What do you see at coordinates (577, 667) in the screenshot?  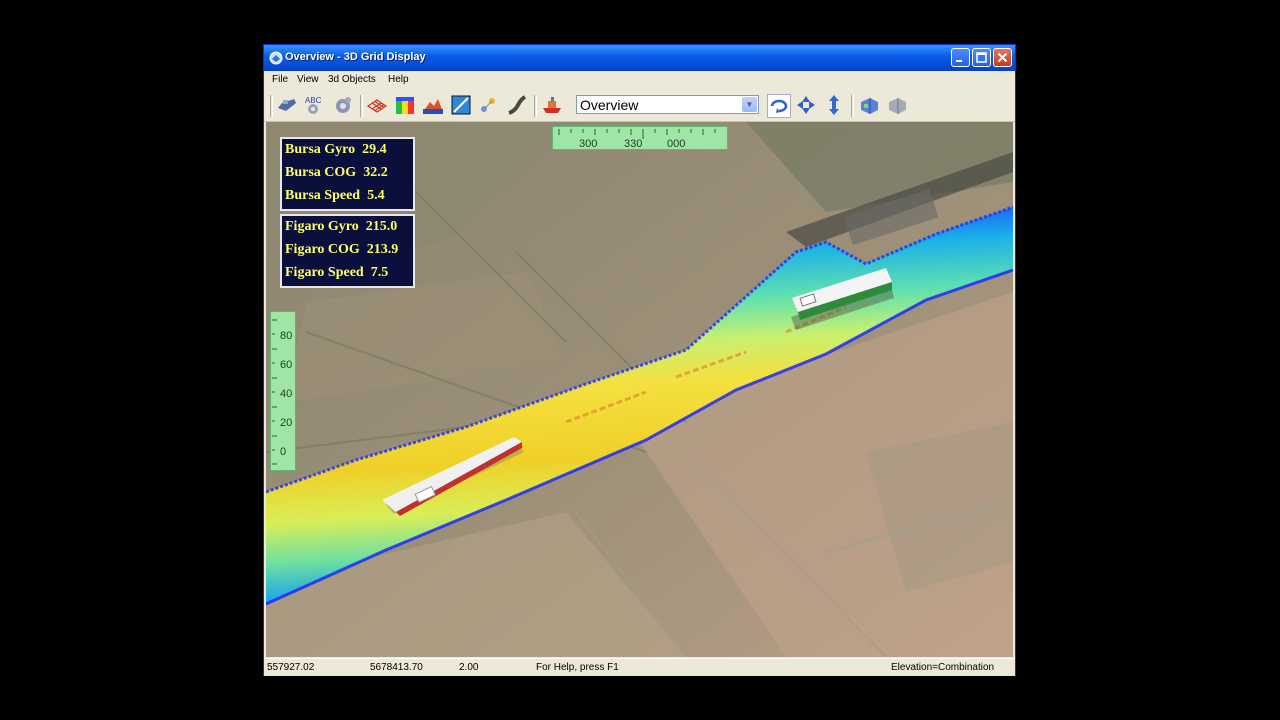 I see `status-help: For Help, press F1` at bounding box center [577, 667].